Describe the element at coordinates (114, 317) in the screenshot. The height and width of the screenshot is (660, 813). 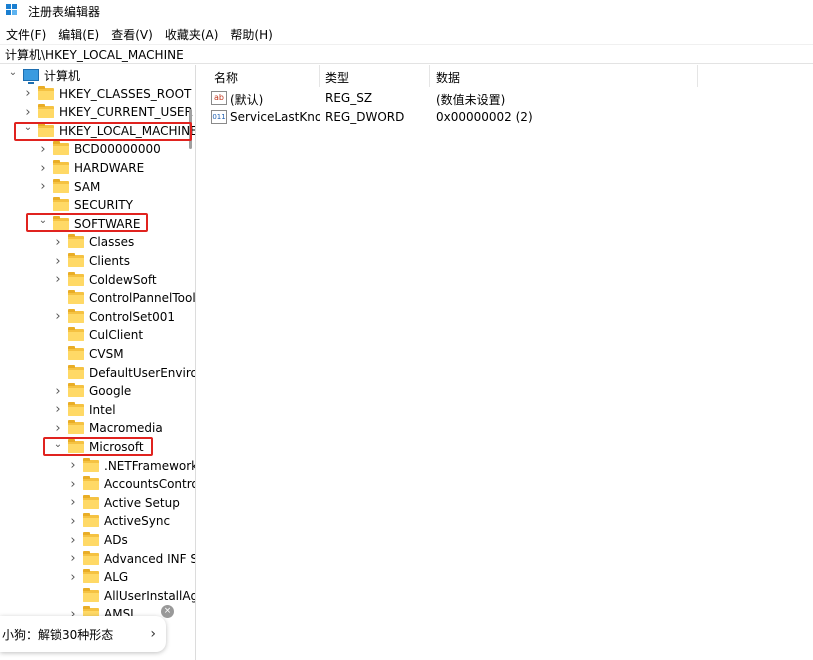
I see `tree-item: › ControlSet001` at that location.